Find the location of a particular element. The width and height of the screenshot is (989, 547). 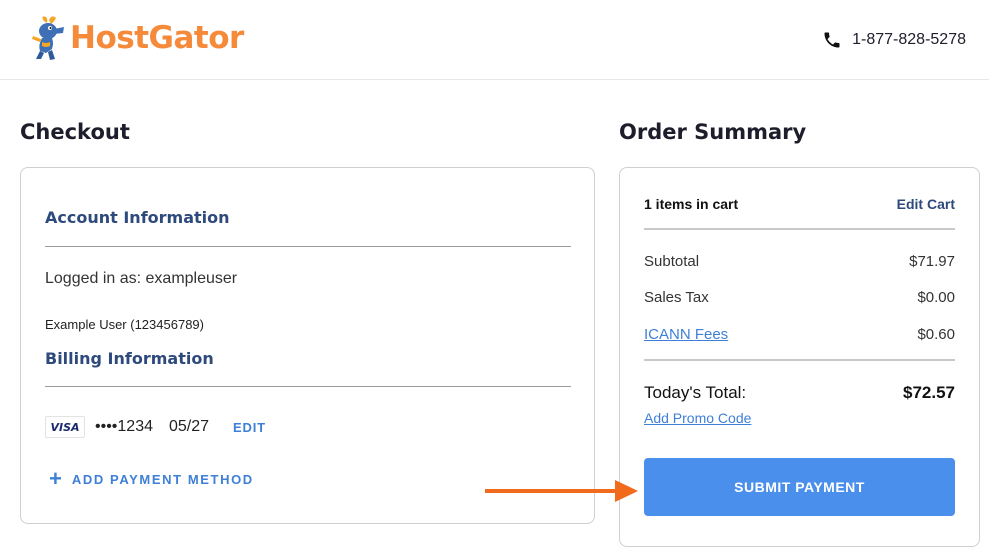

submit-payment-button: SUBMIT PAYMENT is located at coordinates (799, 487).